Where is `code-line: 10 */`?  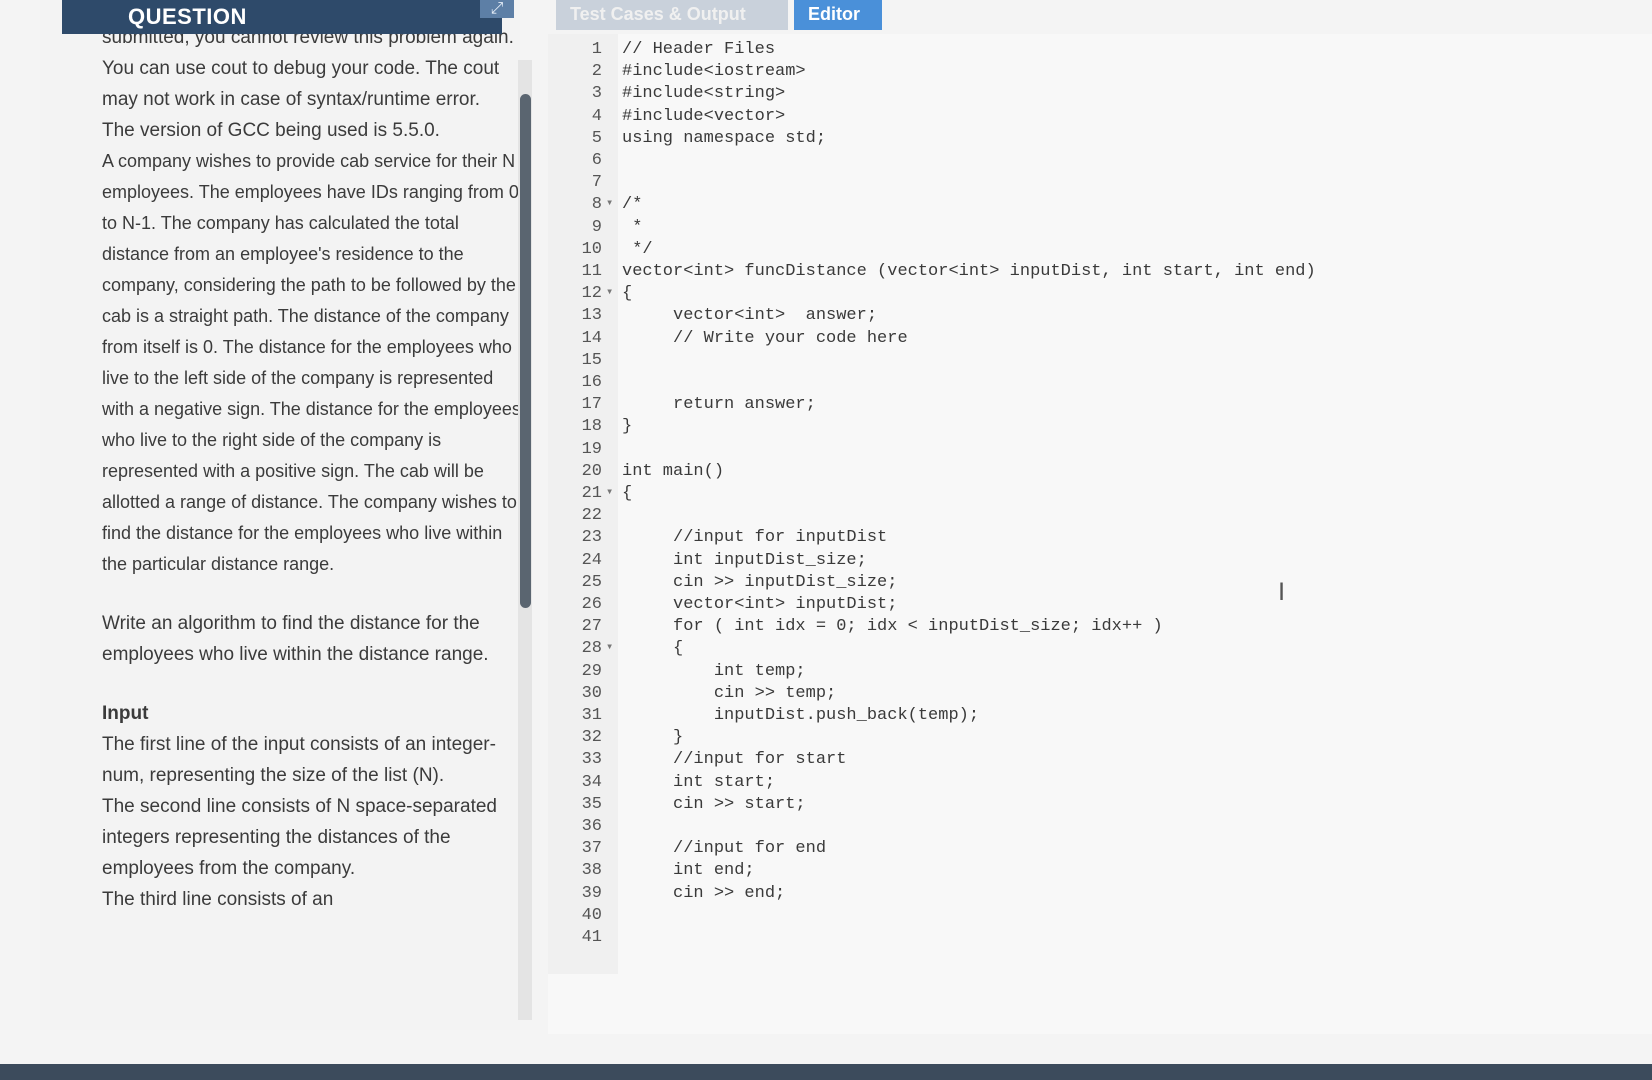 code-line: 10 */ is located at coordinates (1078, 251).